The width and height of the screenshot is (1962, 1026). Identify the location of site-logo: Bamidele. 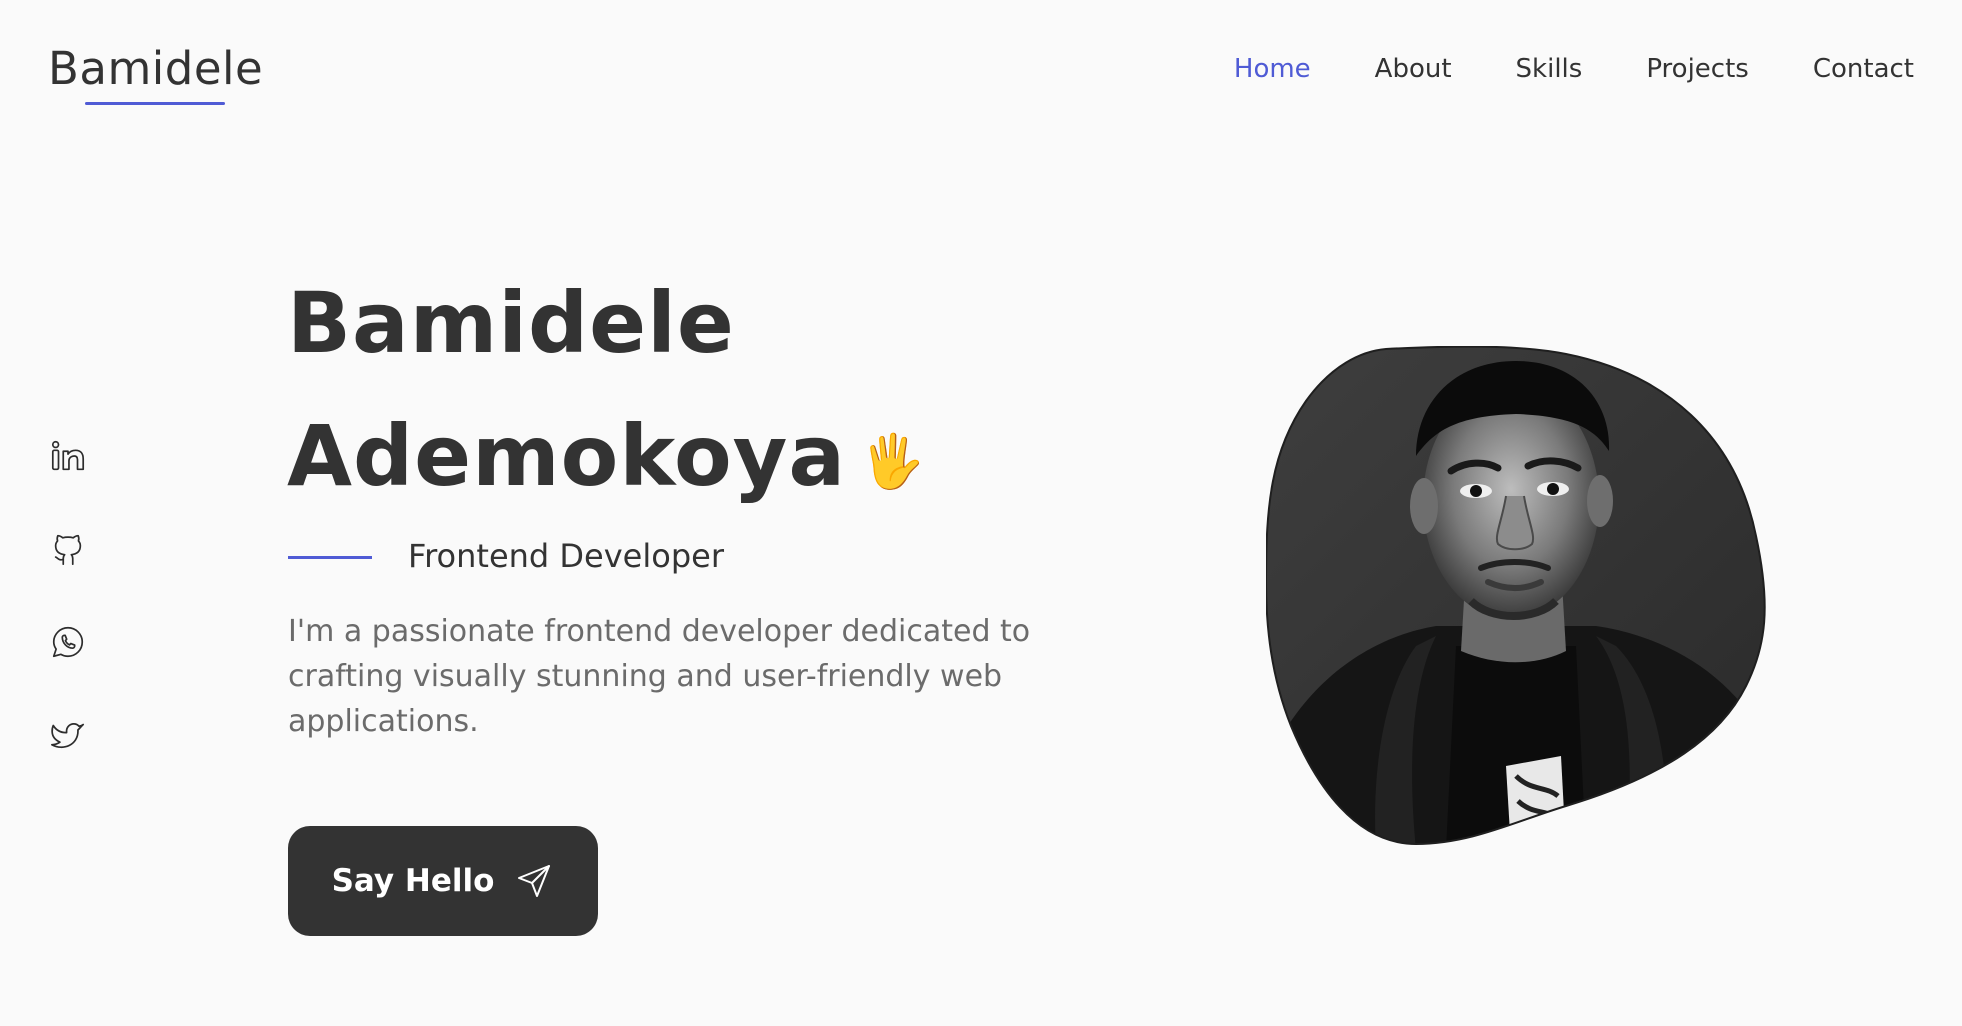
(155, 68).